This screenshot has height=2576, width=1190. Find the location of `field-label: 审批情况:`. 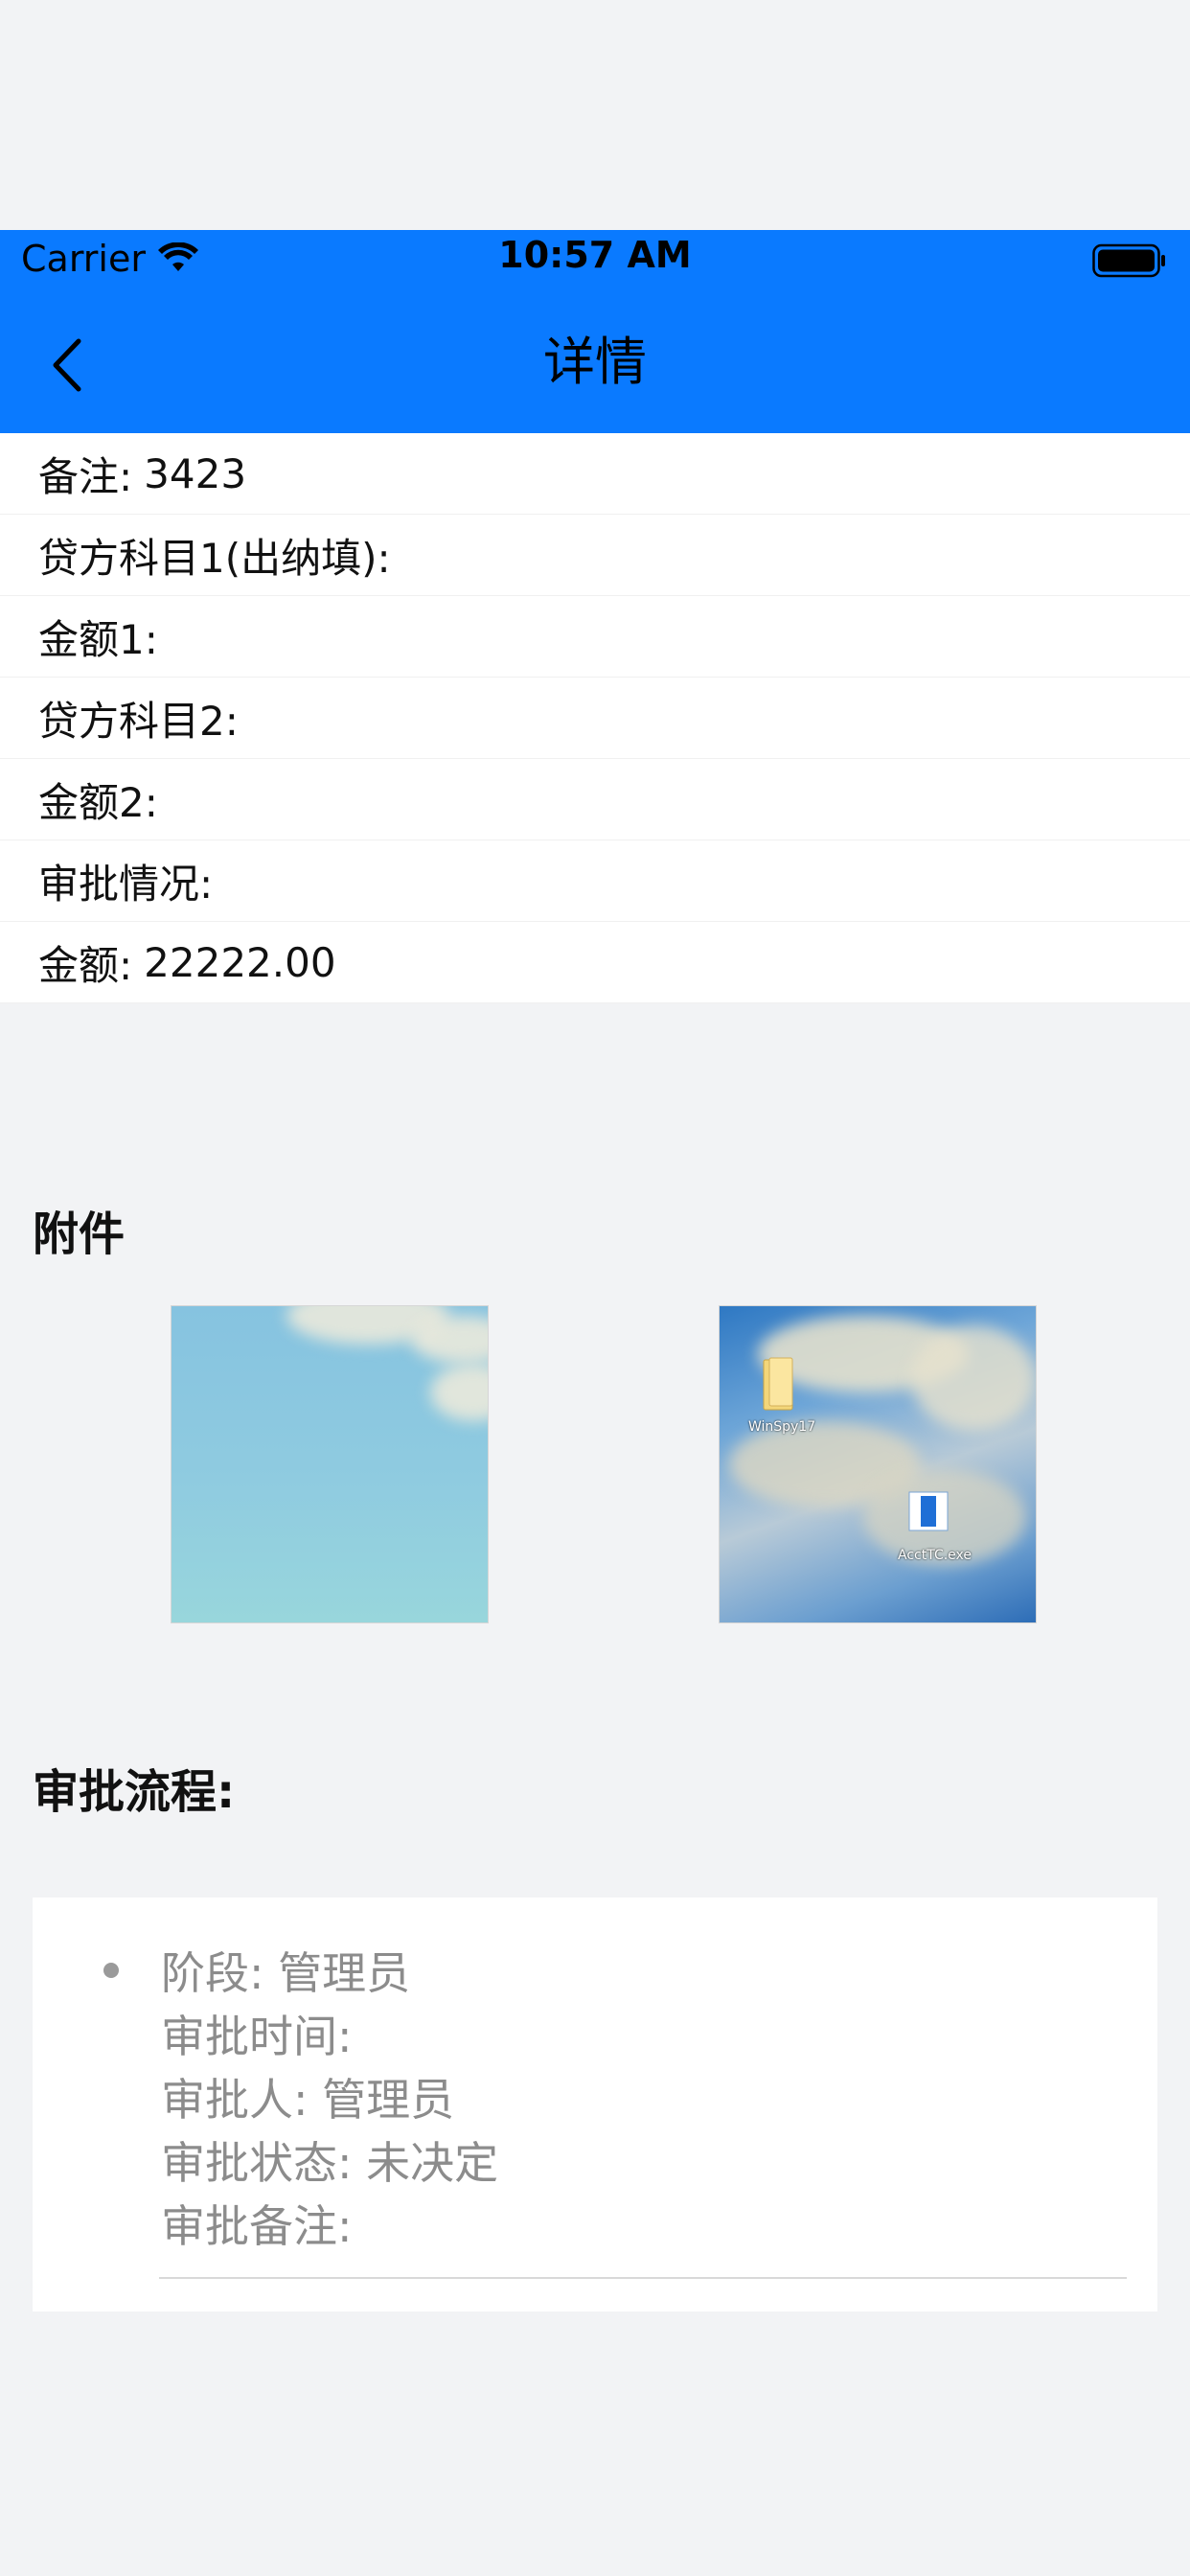

field-label: 审批情况: is located at coordinates (126, 884).